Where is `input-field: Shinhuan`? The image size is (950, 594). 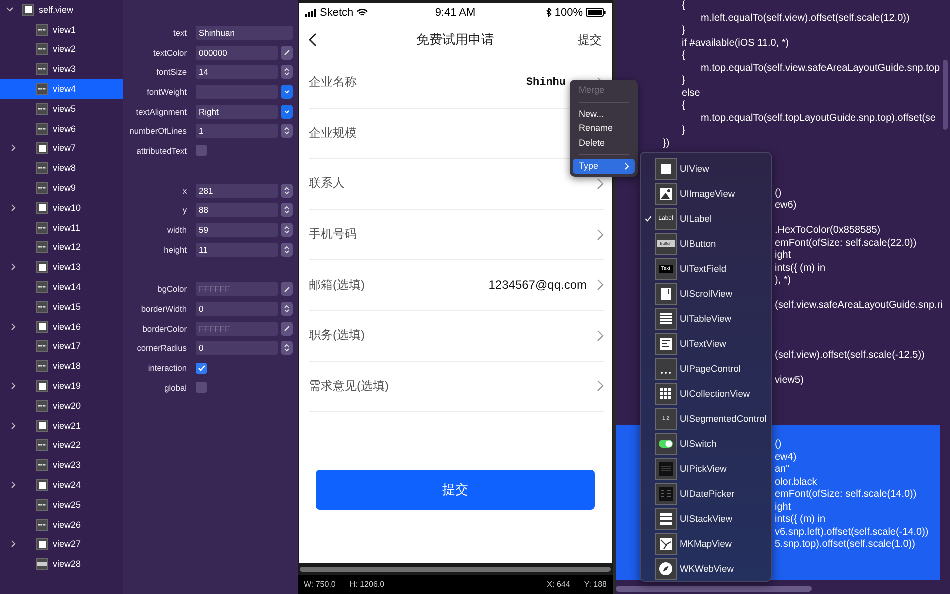
input-field: Shinhuan is located at coordinates (244, 33).